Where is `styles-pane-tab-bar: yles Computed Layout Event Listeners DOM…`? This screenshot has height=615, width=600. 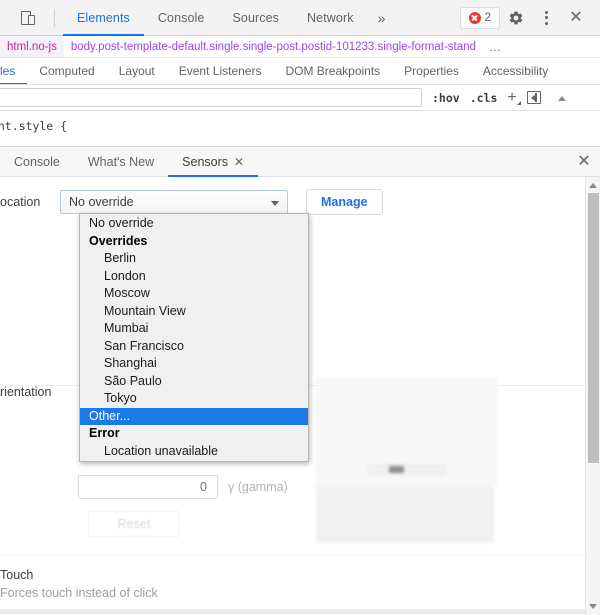 styles-pane-tab-bar: yles Computed Layout Event Listeners DOM… is located at coordinates (300, 71).